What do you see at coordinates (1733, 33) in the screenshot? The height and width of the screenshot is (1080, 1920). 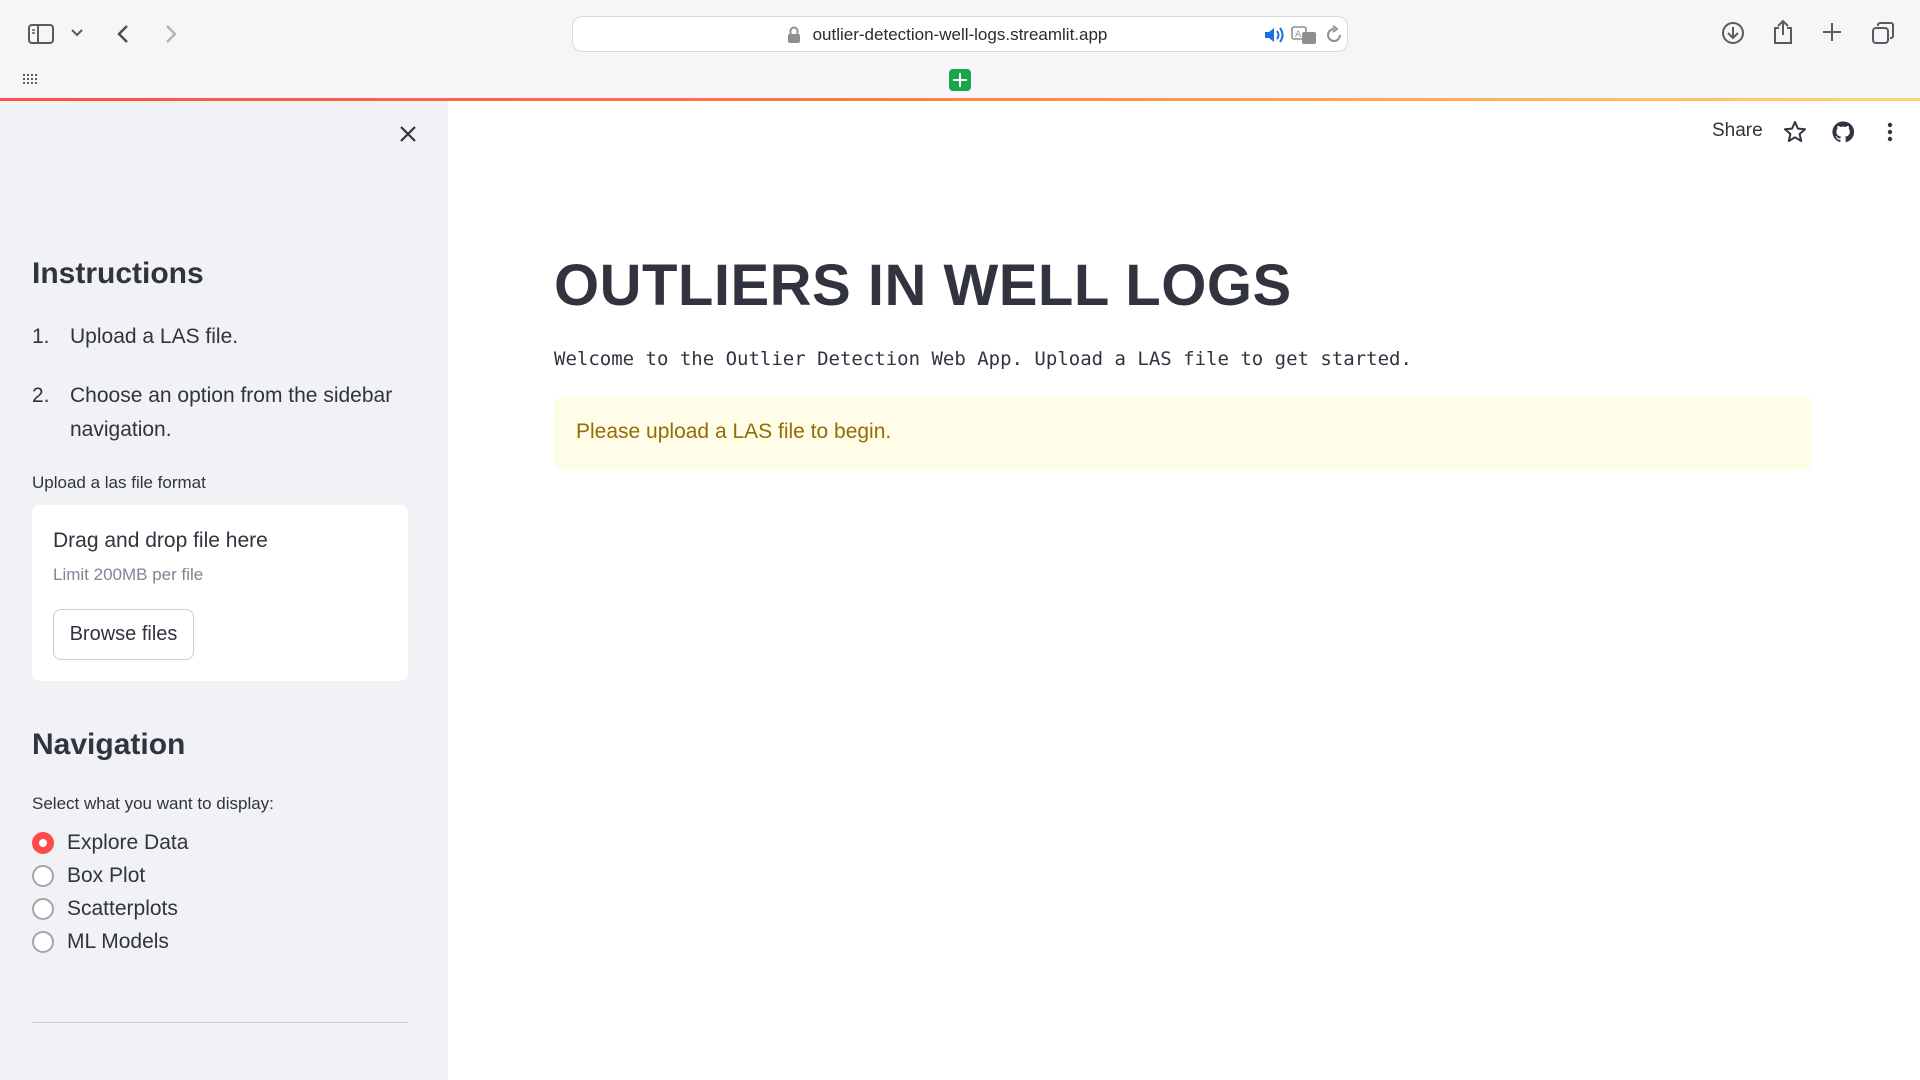 I see `download-icon` at bounding box center [1733, 33].